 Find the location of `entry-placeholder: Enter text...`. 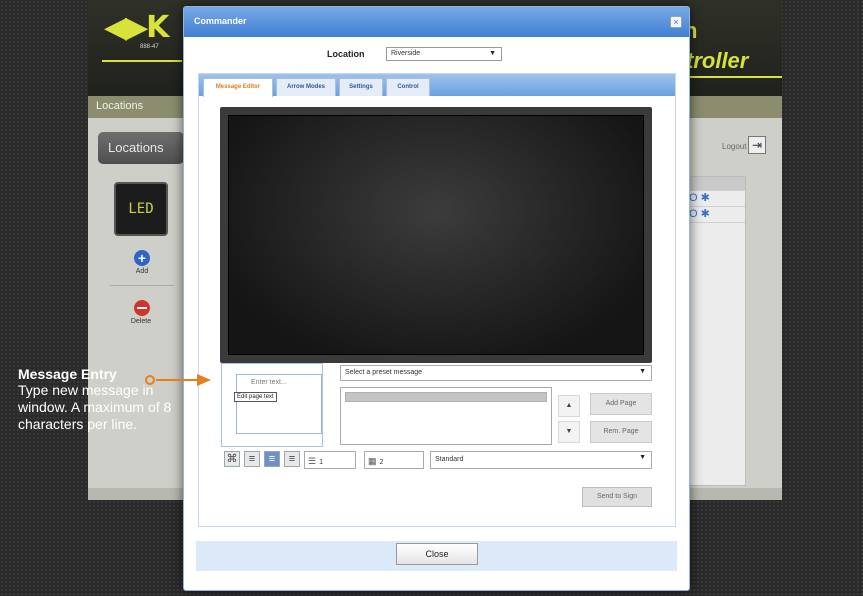

entry-placeholder: Enter text... is located at coordinates (269, 382).